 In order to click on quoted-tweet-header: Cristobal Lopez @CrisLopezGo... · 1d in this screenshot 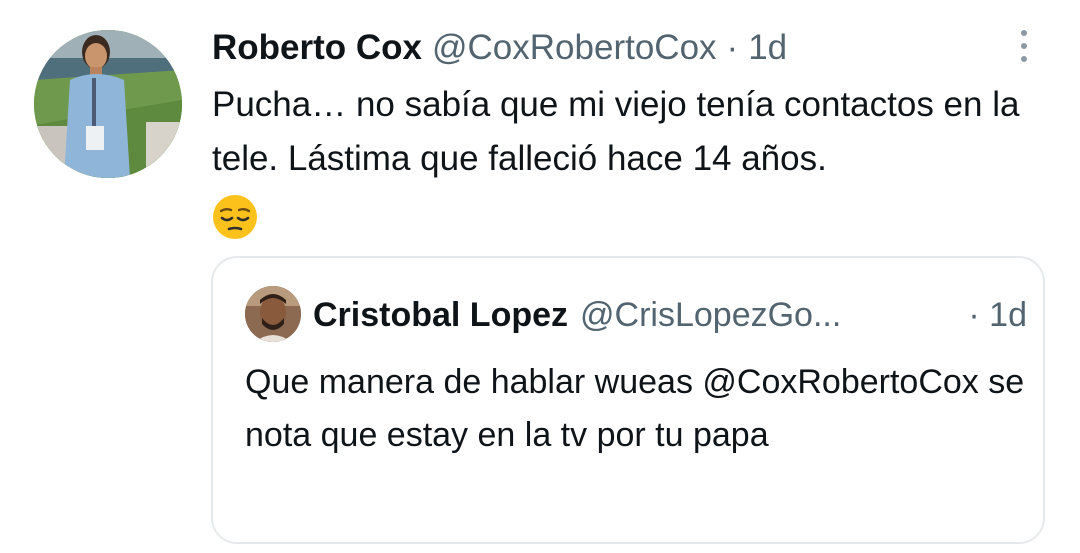, I will do `click(670, 315)`.